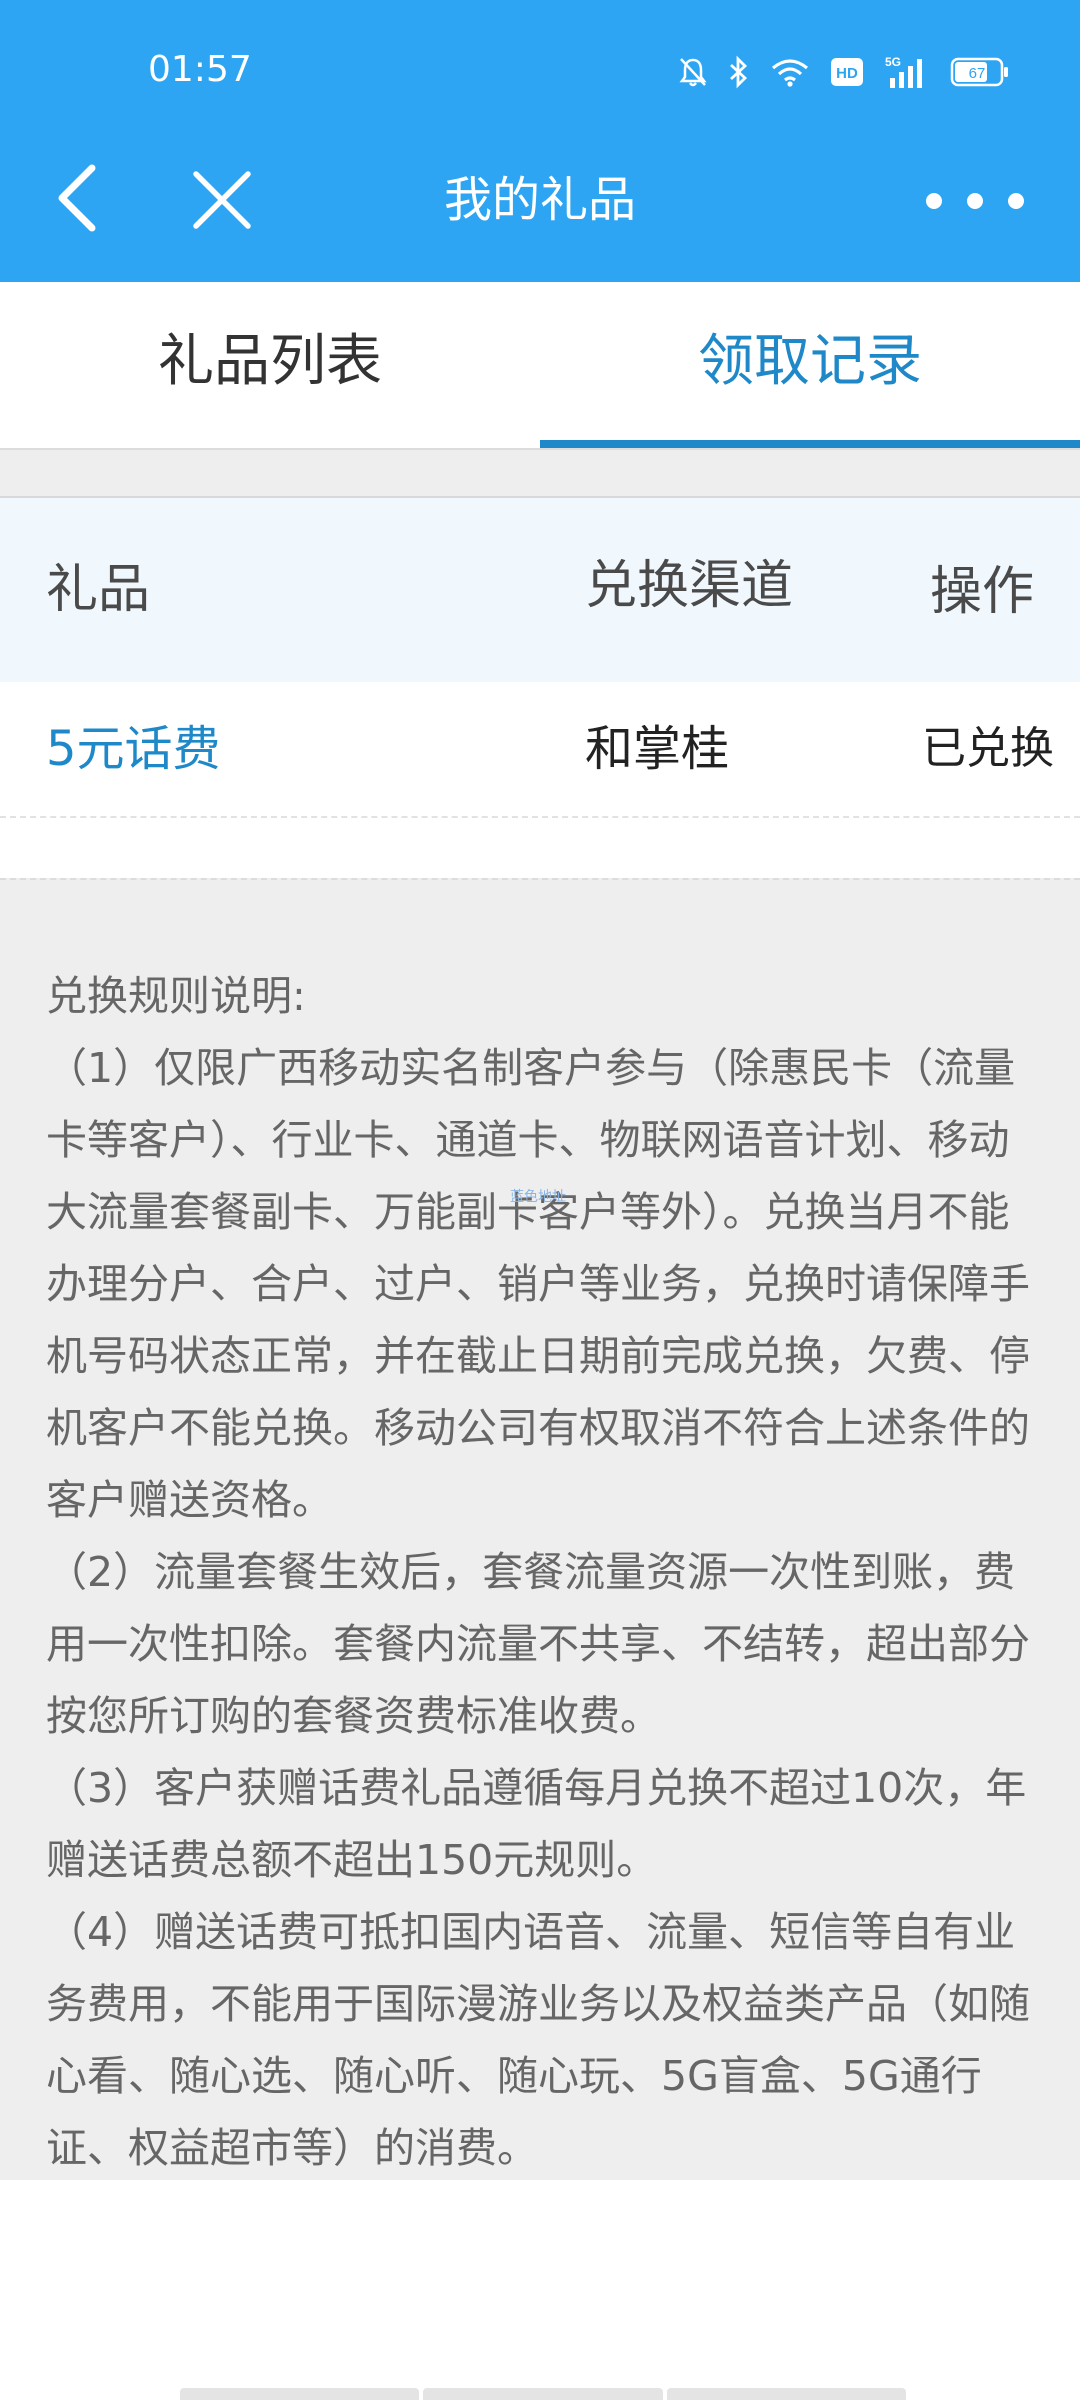 This screenshot has width=1080, height=2400. What do you see at coordinates (540, 141) in the screenshot?
I see `app-header: 01:57 HD 5G 67 我的礼品` at bounding box center [540, 141].